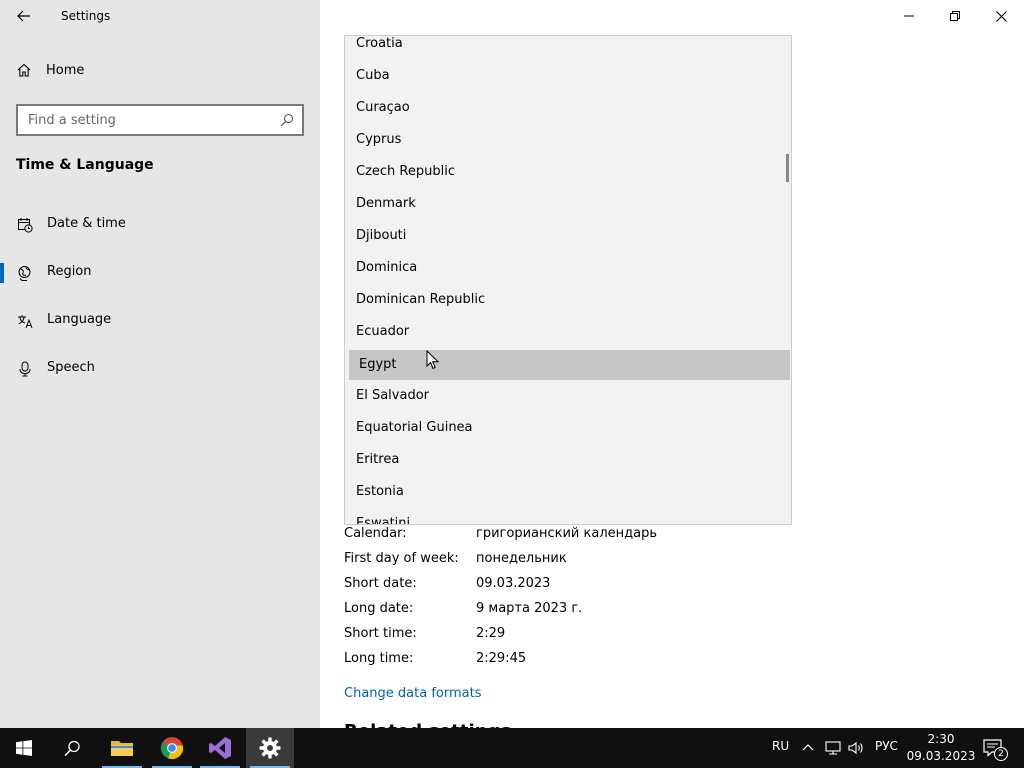 The image size is (1024, 768). What do you see at coordinates (1001, 754) in the screenshot?
I see `notification-count-badge: 2` at bounding box center [1001, 754].